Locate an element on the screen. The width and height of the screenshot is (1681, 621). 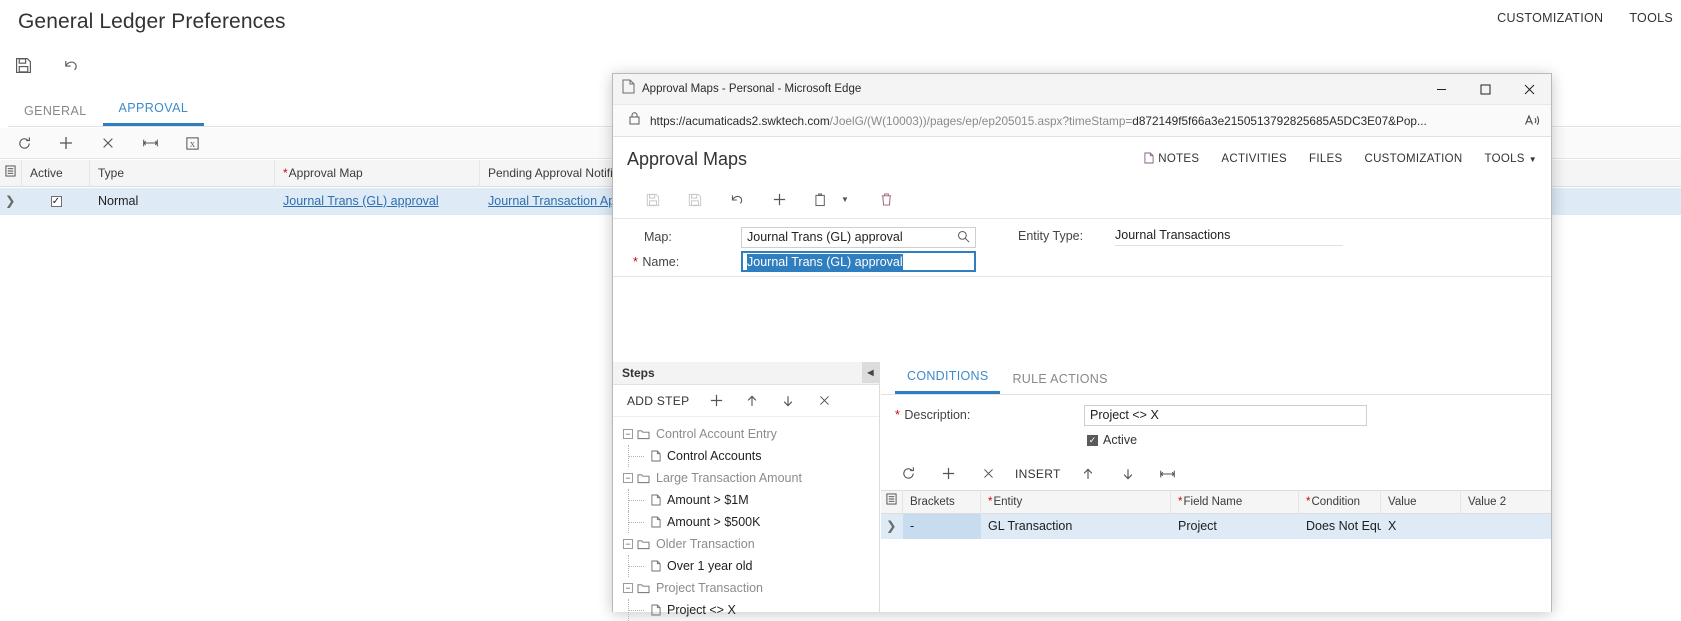
tree-node-group: − Older Transaction is located at coordinates (751, 544).